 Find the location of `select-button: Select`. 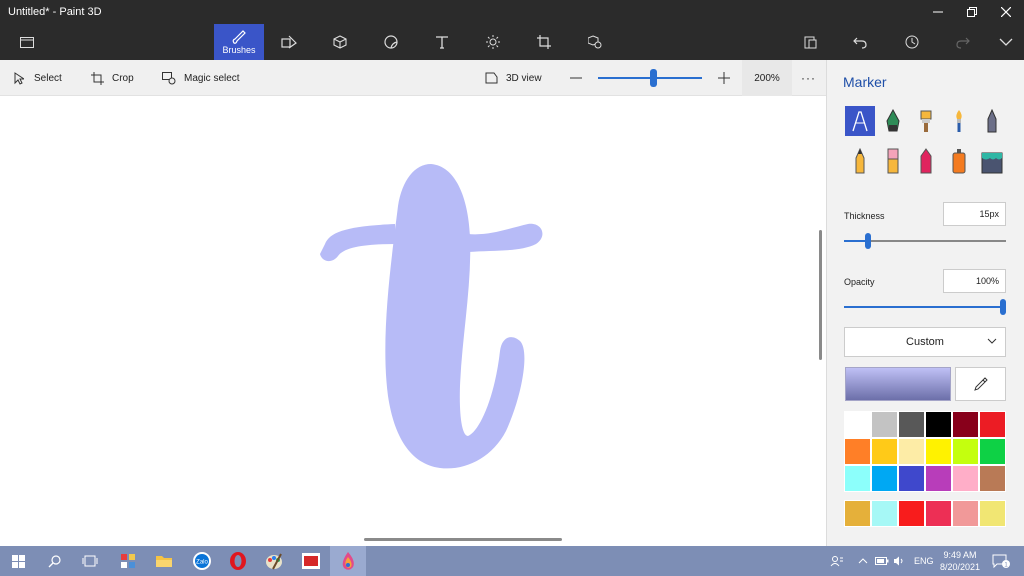

select-button: Select is located at coordinates (37, 78).